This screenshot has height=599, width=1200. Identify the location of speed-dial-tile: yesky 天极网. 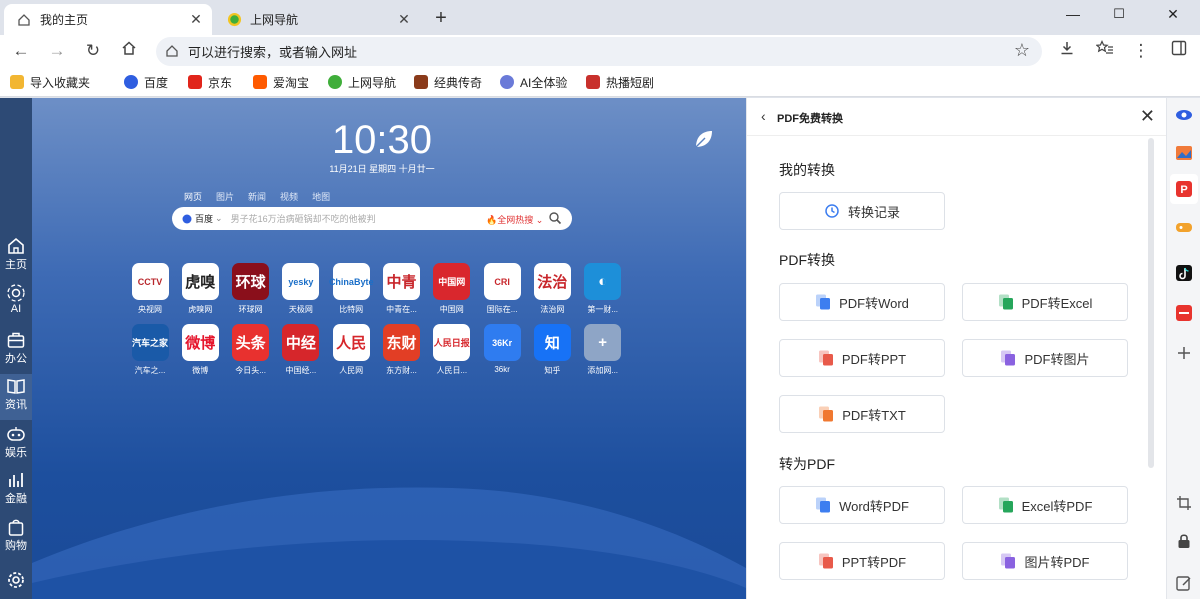
(301, 289).